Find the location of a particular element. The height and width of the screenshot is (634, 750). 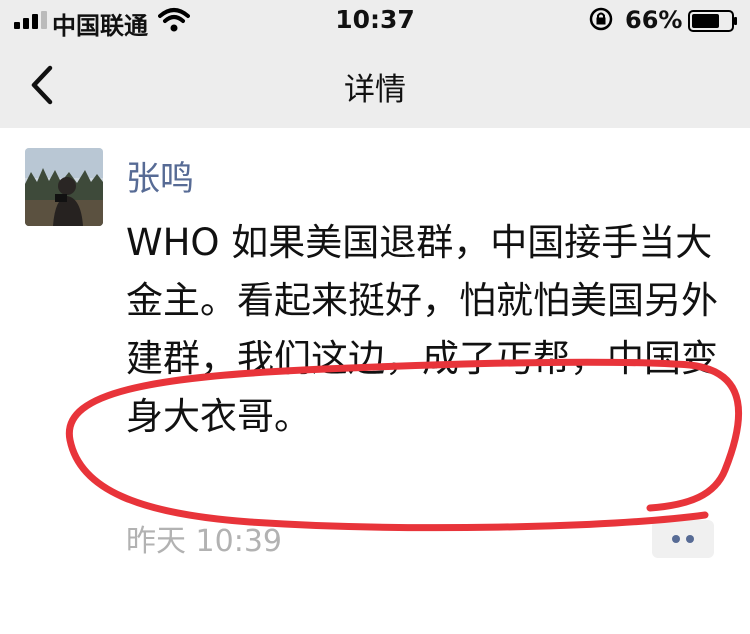

battery-icon is located at coordinates (712, 21).